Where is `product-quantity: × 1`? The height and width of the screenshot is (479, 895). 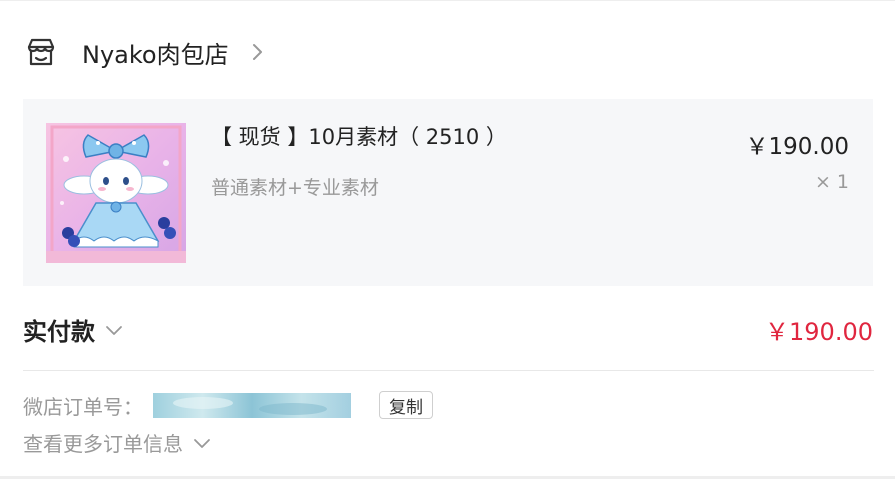
product-quantity: × 1 is located at coordinates (831, 182).